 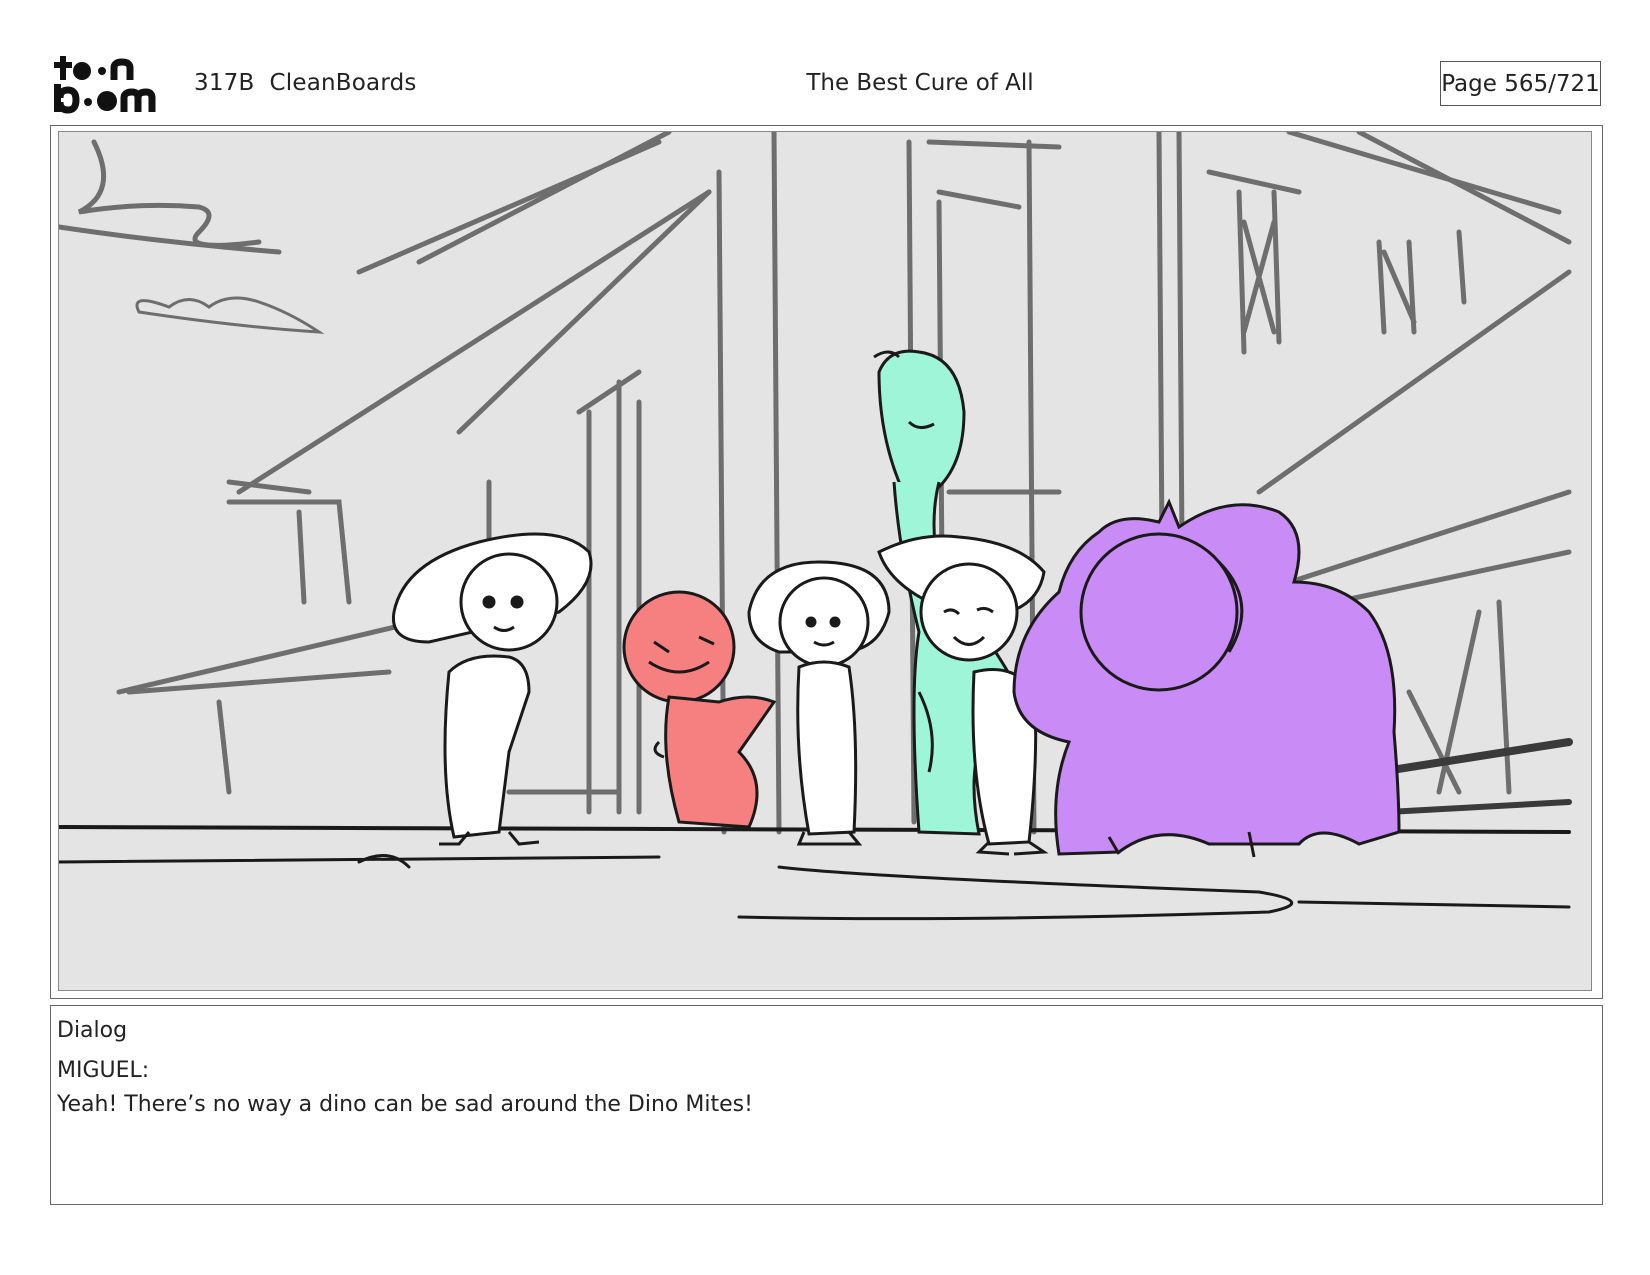 I want to click on cloud, so click(x=230, y=315).